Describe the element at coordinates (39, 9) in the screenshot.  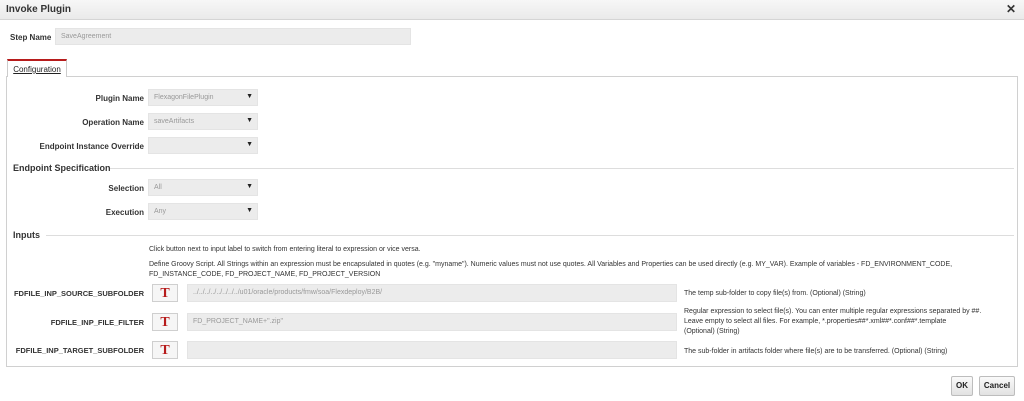
I see `dialog-title: Invoke Plugin` at that location.